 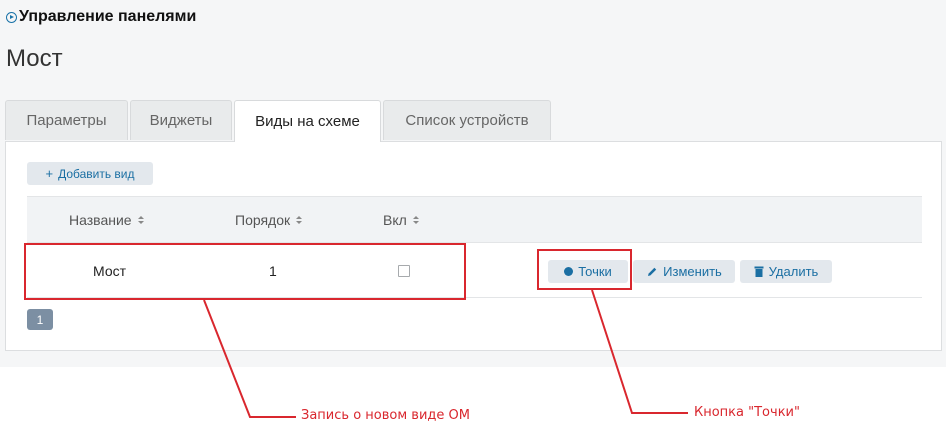 What do you see at coordinates (385, 415) in the screenshot?
I see `annotation-record-label: Запись о новом виде ОМ` at bounding box center [385, 415].